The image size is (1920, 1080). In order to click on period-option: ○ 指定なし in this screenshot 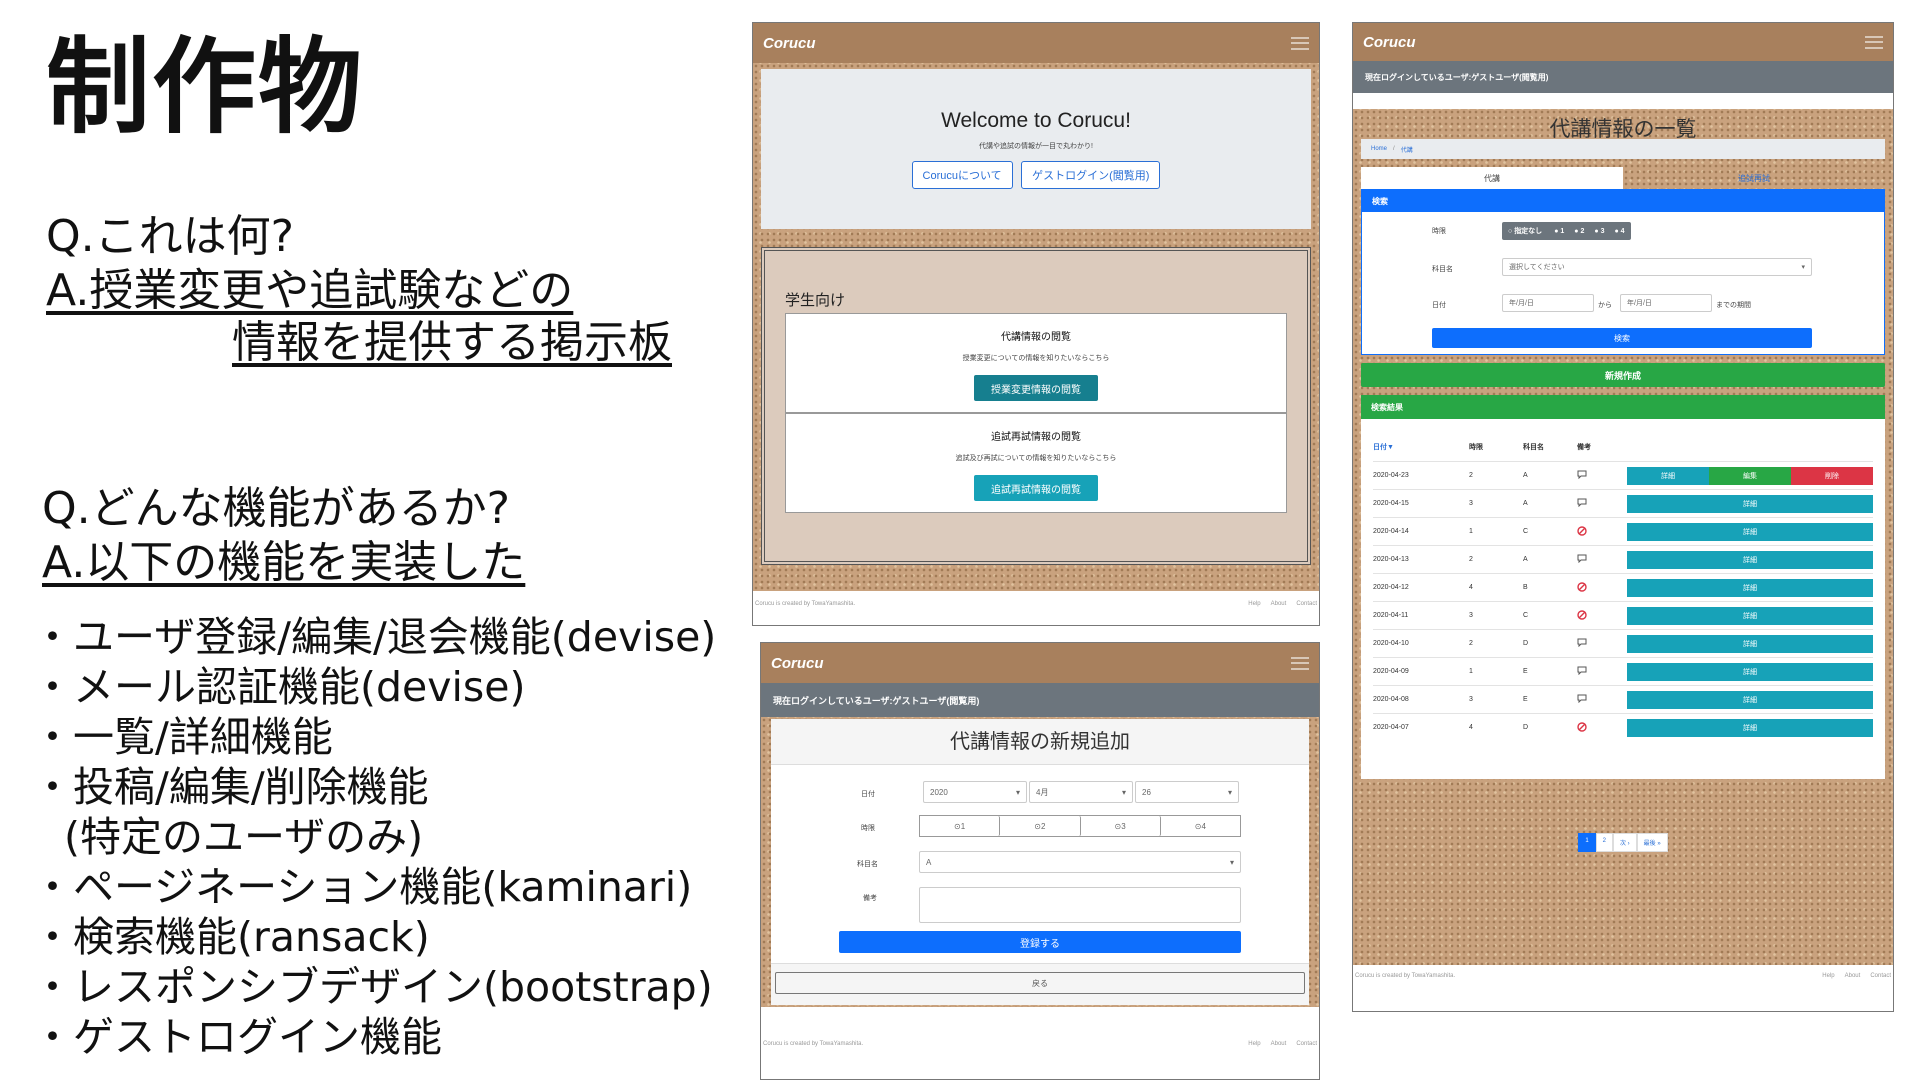, I will do `click(1525, 231)`.